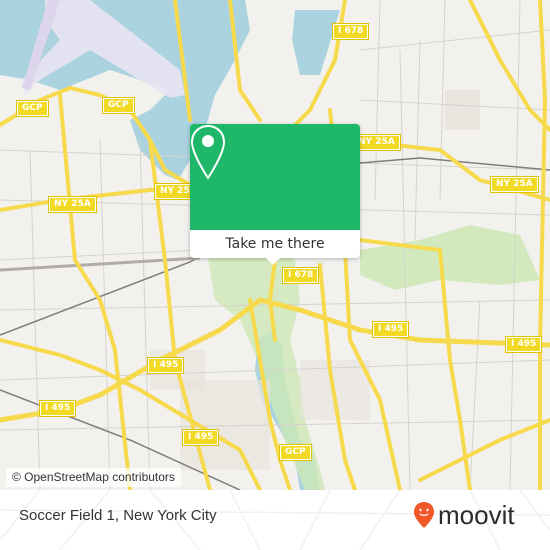 The width and height of the screenshot is (550, 550). I want to click on moovit-logo: moovit, so click(464, 515).